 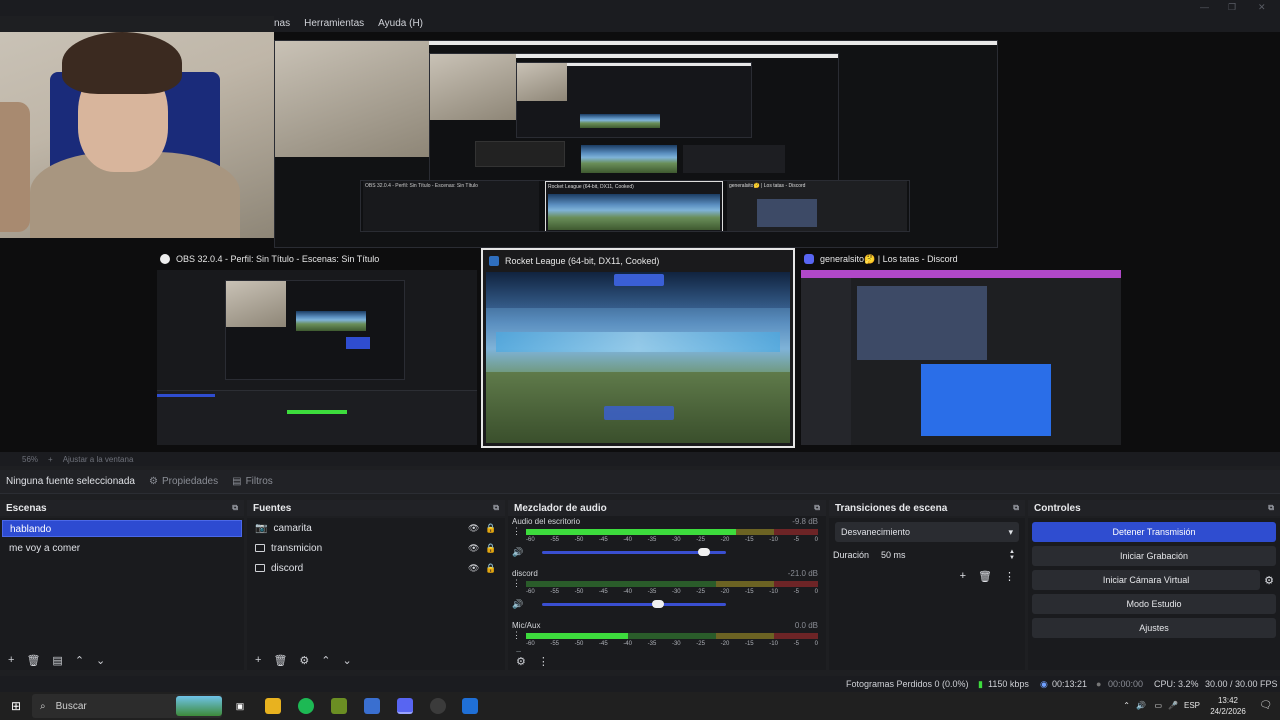 What do you see at coordinates (30, 459) in the screenshot?
I see `zoom-level: 56%` at bounding box center [30, 459].